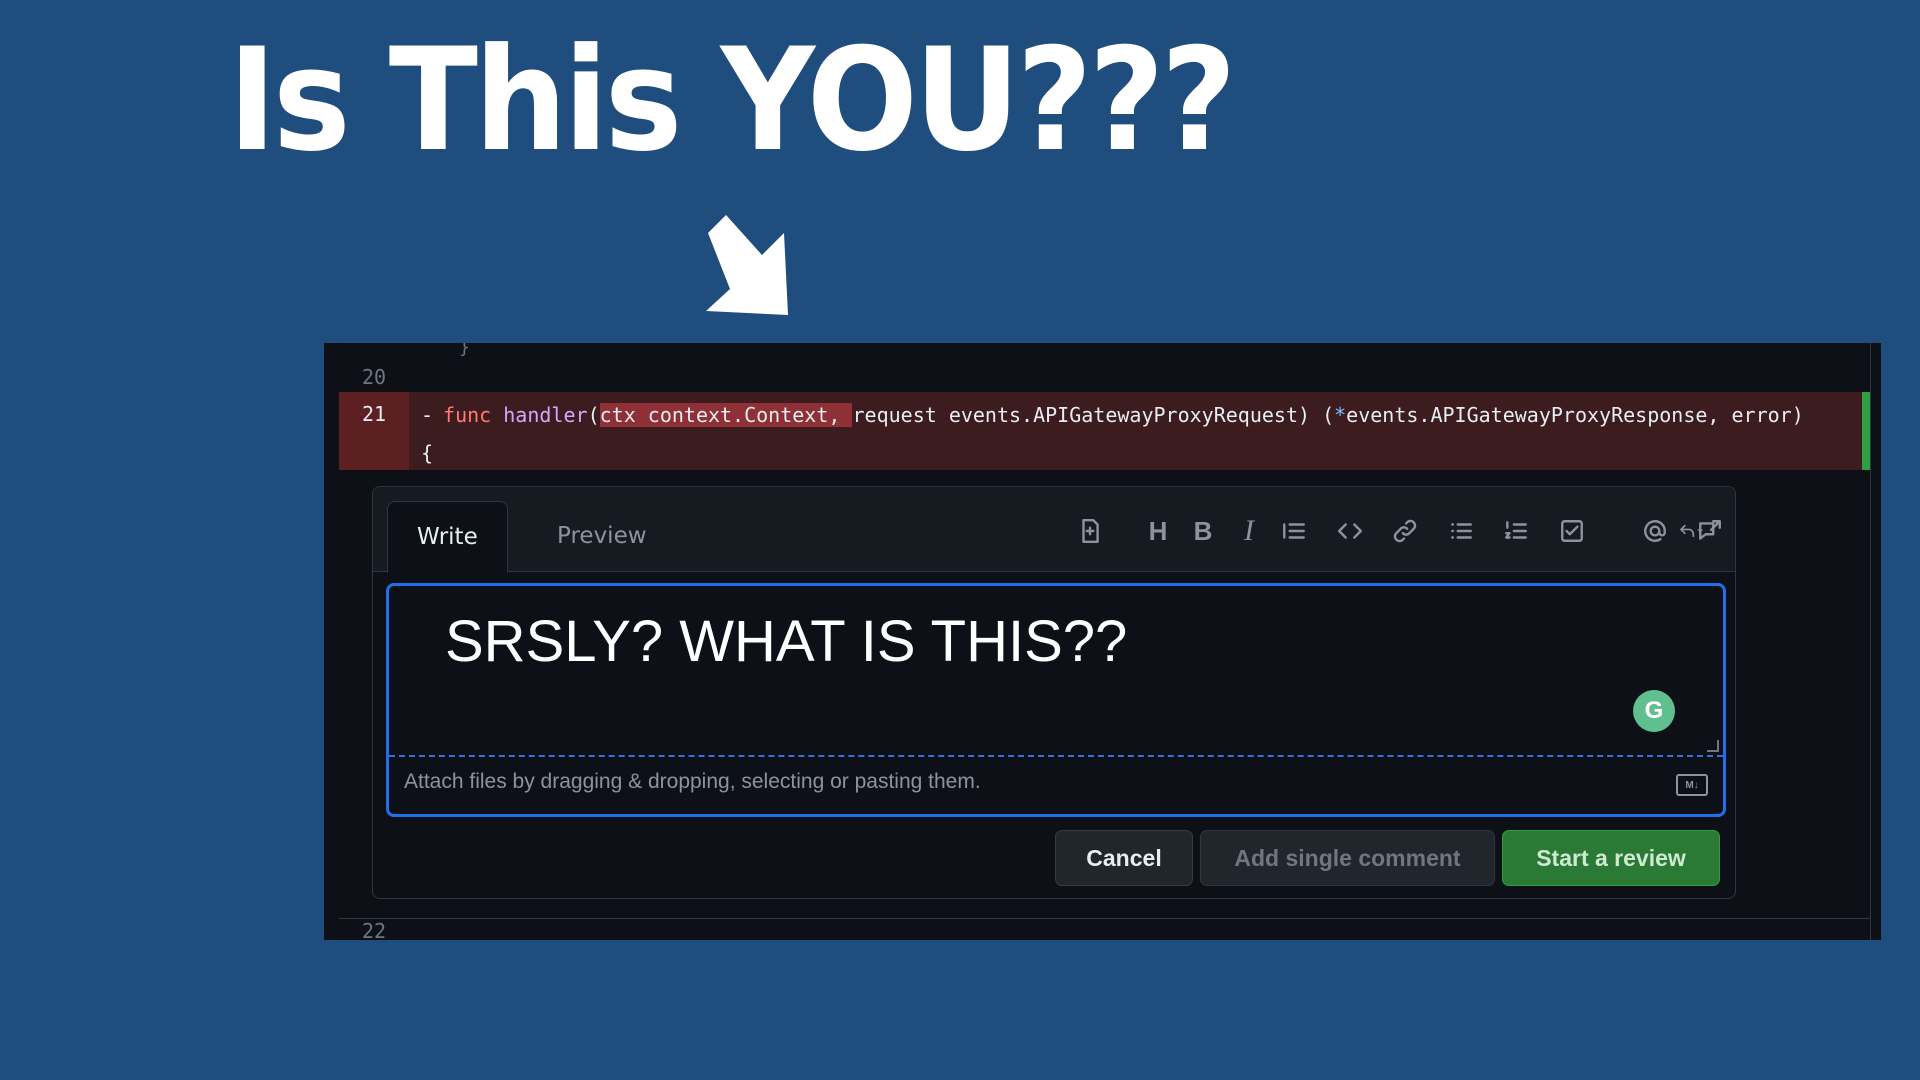  Describe the element at coordinates (1340, 415) in the screenshot. I see `code-star: *` at that location.